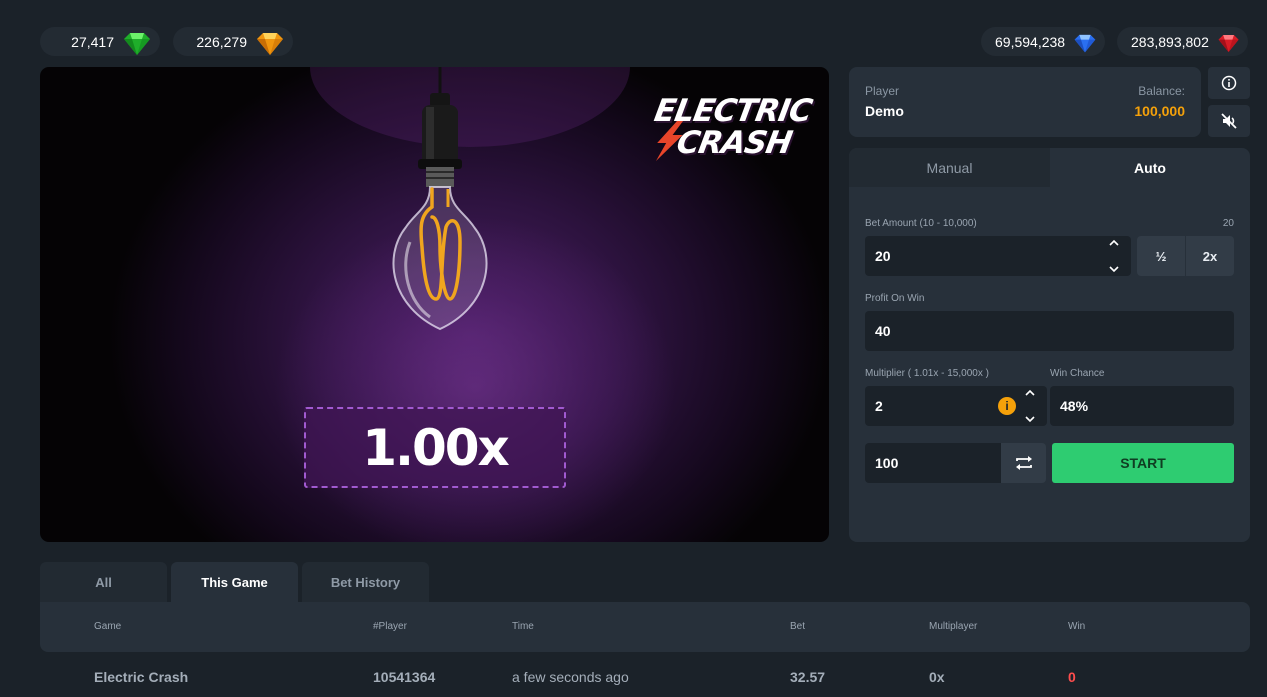 This screenshot has width=1267, height=697. What do you see at coordinates (1074, 406) in the screenshot?
I see `win-chance-value: 48%` at bounding box center [1074, 406].